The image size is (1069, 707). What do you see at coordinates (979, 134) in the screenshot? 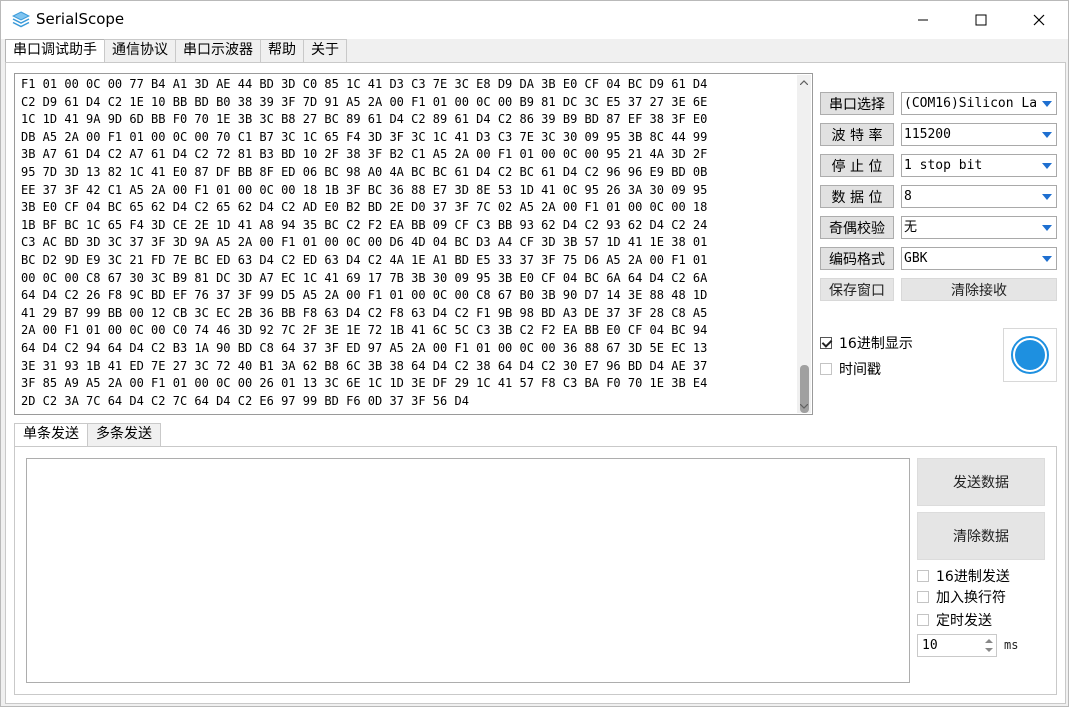
I see `baud-combo: 115200` at bounding box center [979, 134].